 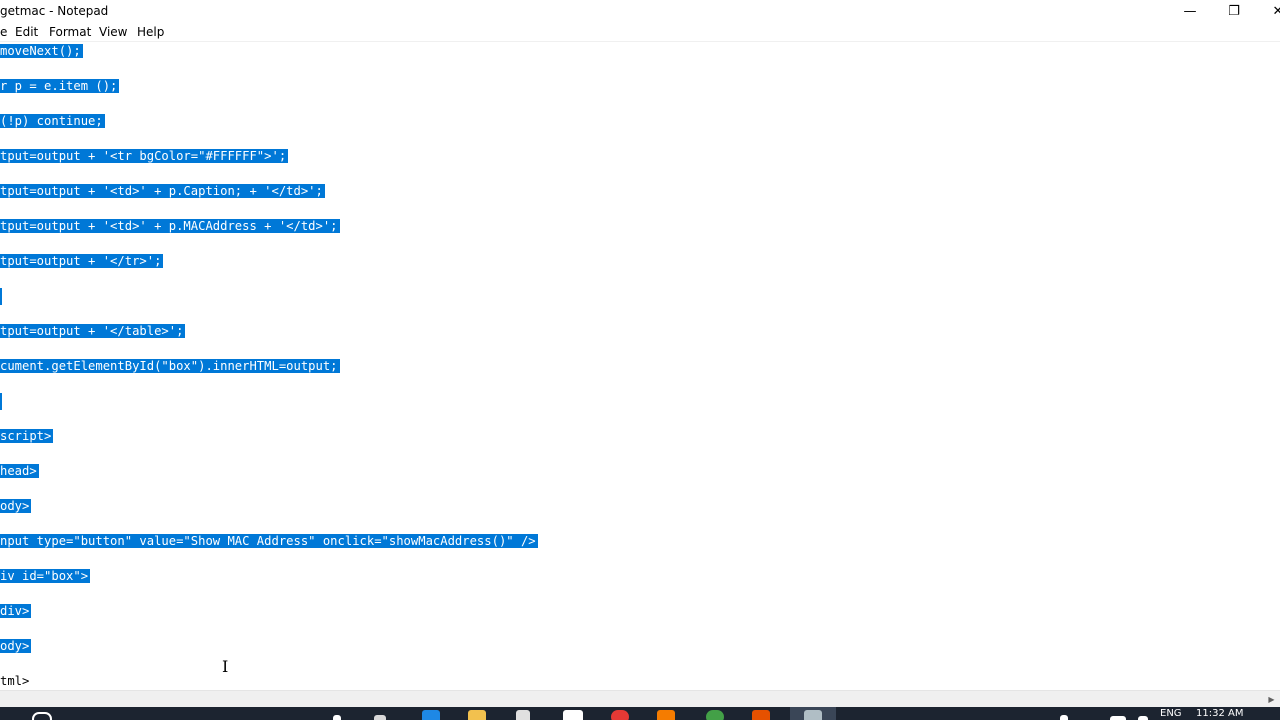 What do you see at coordinates (1268, 11) in the screenshot?
I see `close-button: ✕` at bounding box center [1268, 11].